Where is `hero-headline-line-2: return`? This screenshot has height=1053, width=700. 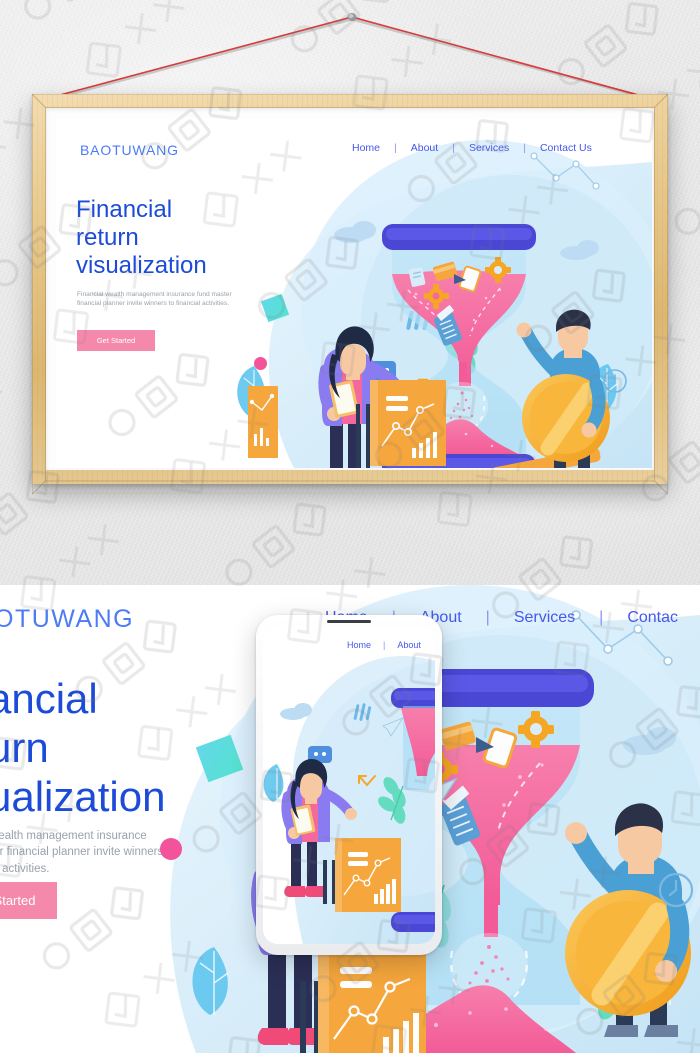
hero-headline-line-2: return is located at coordinates (107, 237).